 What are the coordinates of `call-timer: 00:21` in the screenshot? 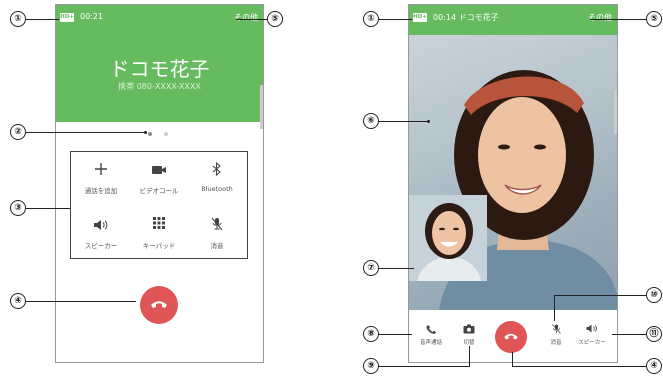 It's located at (92, 16).